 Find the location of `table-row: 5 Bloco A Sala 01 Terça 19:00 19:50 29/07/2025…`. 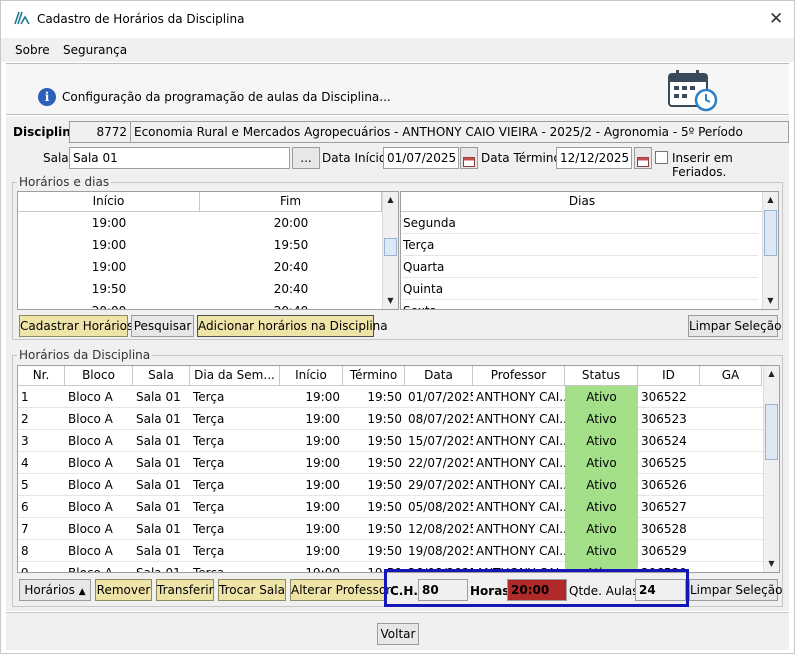

table-row: 5 Bloco A Sala 01 Terça 19:00 19:50 29/07/2025… is located at coordinates (390, 485).